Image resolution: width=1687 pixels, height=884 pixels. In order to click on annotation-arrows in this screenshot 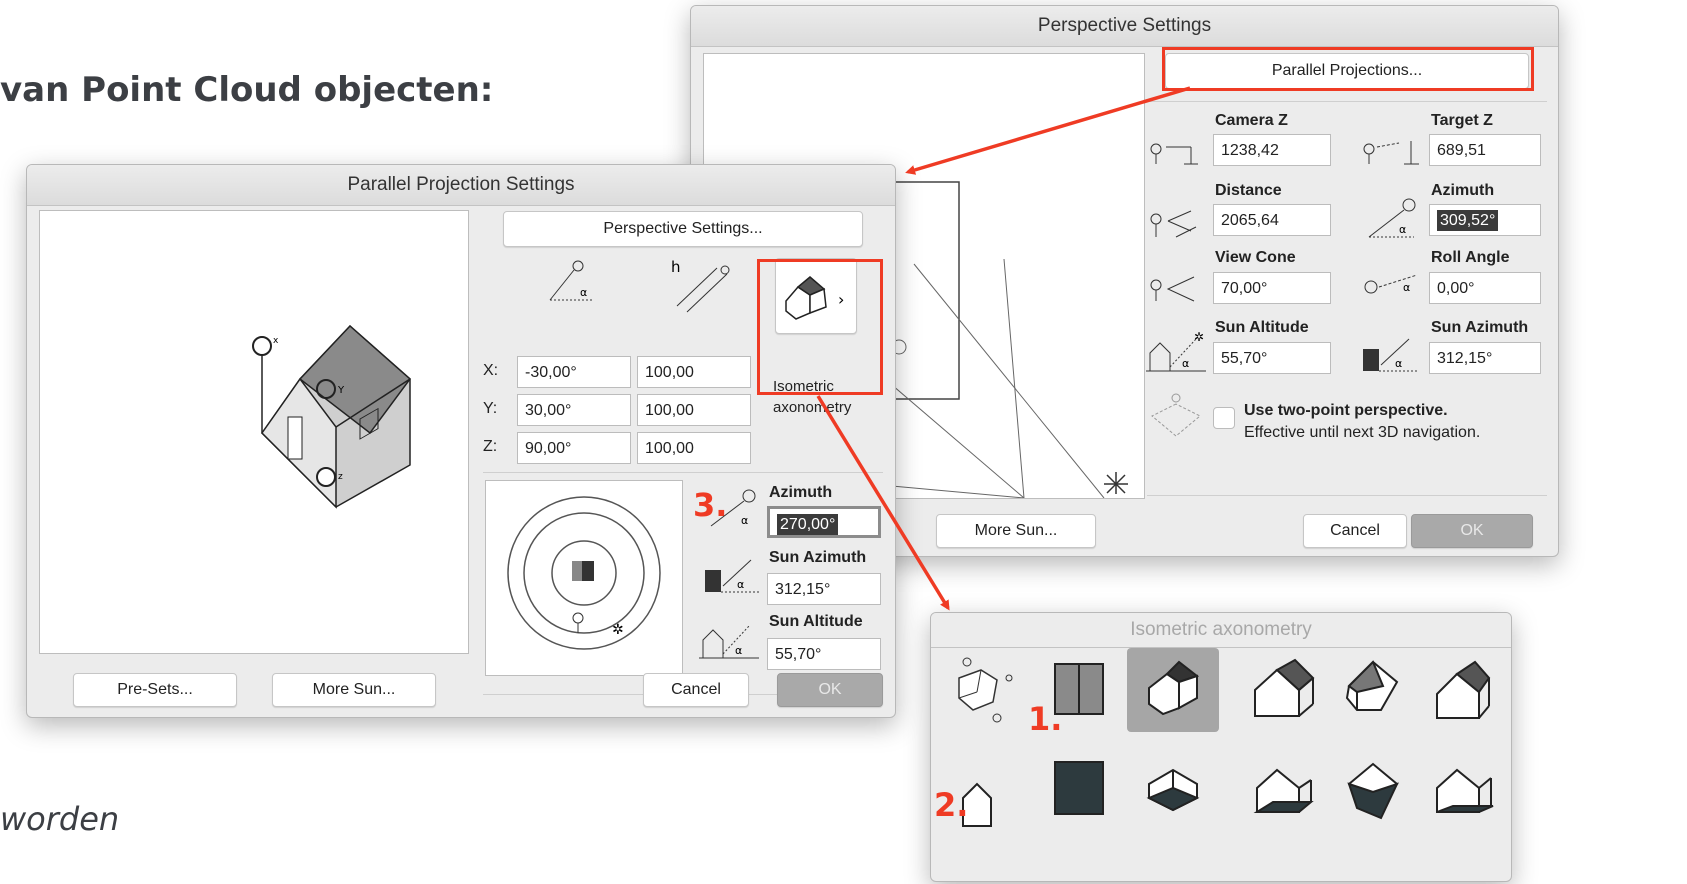, I will do `click(1003, 348)`.